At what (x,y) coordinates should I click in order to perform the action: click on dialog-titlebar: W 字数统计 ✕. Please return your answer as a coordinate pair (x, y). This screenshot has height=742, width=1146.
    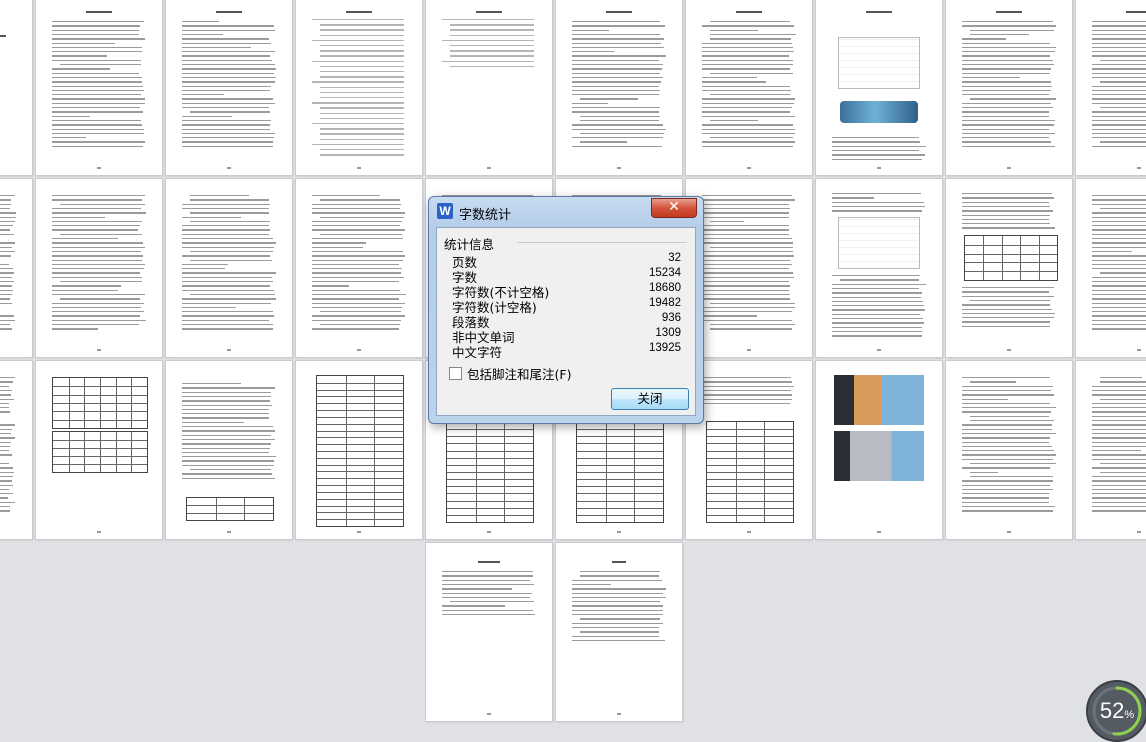
    Looking at the image, I should click on (566, 212).